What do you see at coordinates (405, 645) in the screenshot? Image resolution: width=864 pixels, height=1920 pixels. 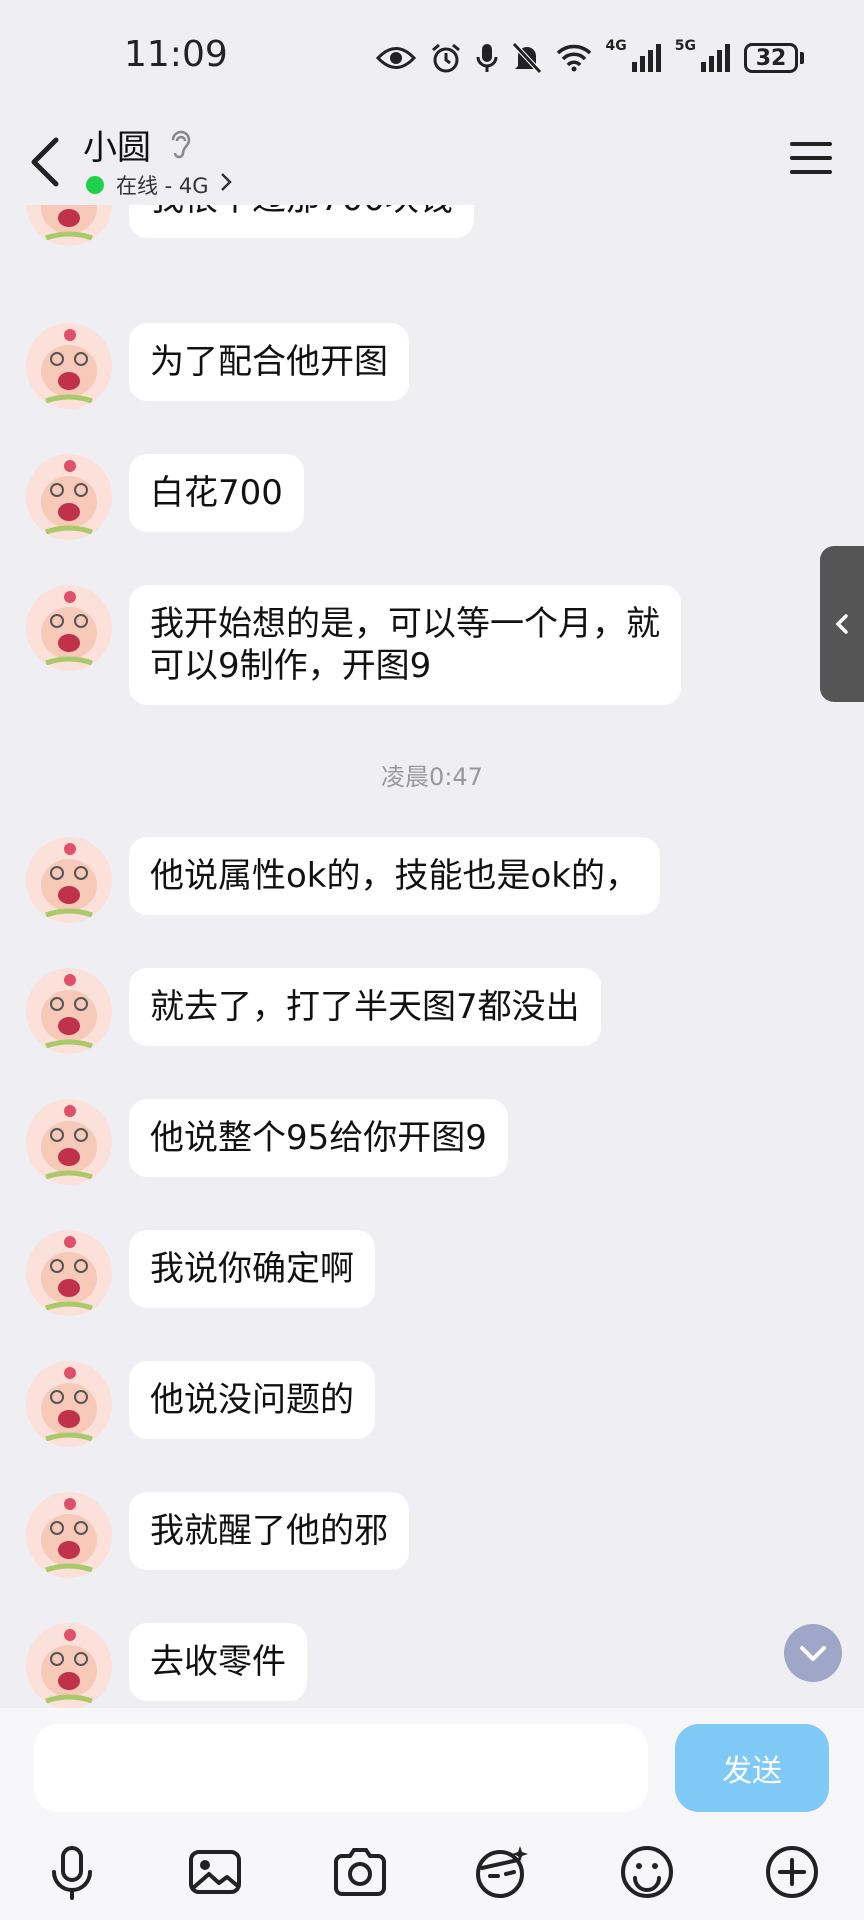 I see `message-bubble: 我开始想的是，可以等一个月，就 可以9制作，开图9` at bounding box center [405, 645].